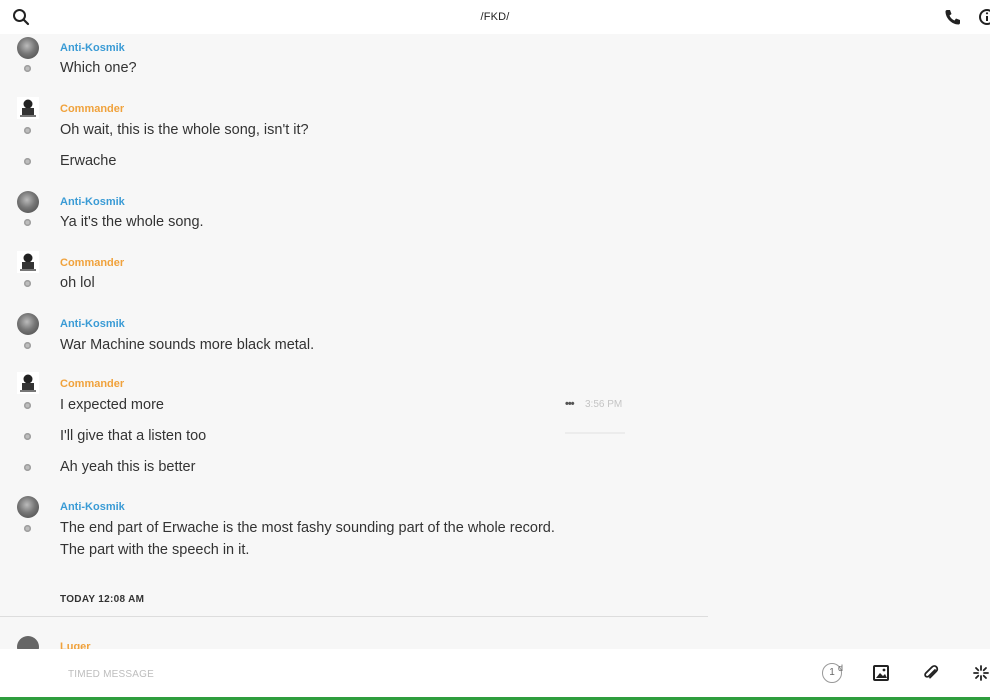  I want to click on top-bar: /FKD/, so click(495, 17).